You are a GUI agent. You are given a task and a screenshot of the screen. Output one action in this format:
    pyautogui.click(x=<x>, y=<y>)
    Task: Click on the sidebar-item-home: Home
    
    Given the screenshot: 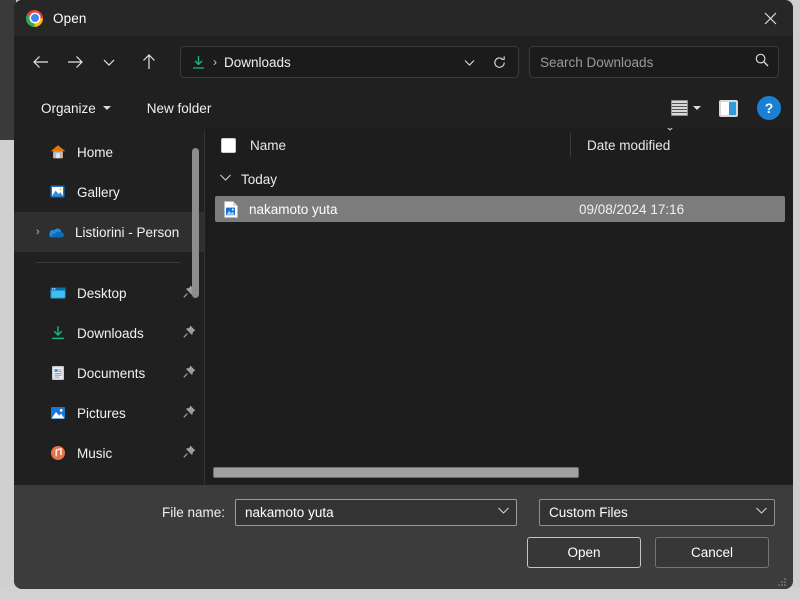 What is the action you would take?
    pyautogui.click(x=109, y=152)
    